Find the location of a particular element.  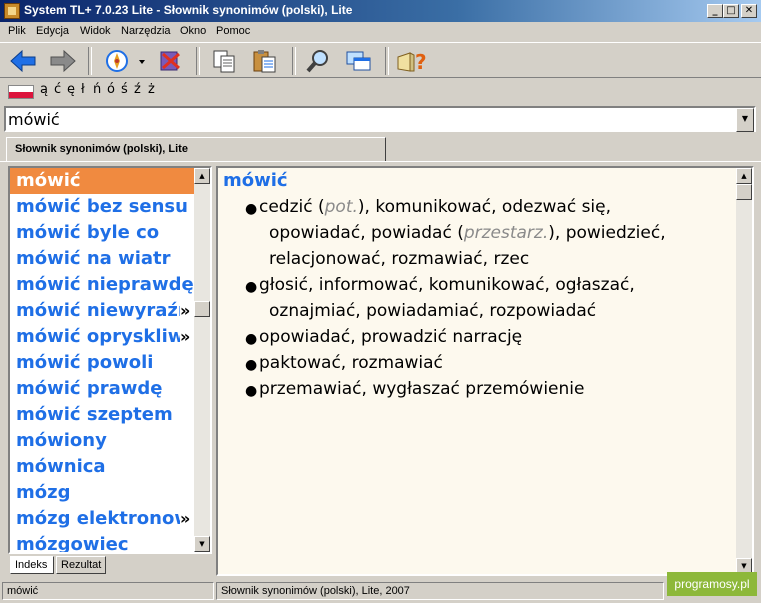

synonym-text: ), komunikować, odezwać się, is located at coordinates (484, 207).